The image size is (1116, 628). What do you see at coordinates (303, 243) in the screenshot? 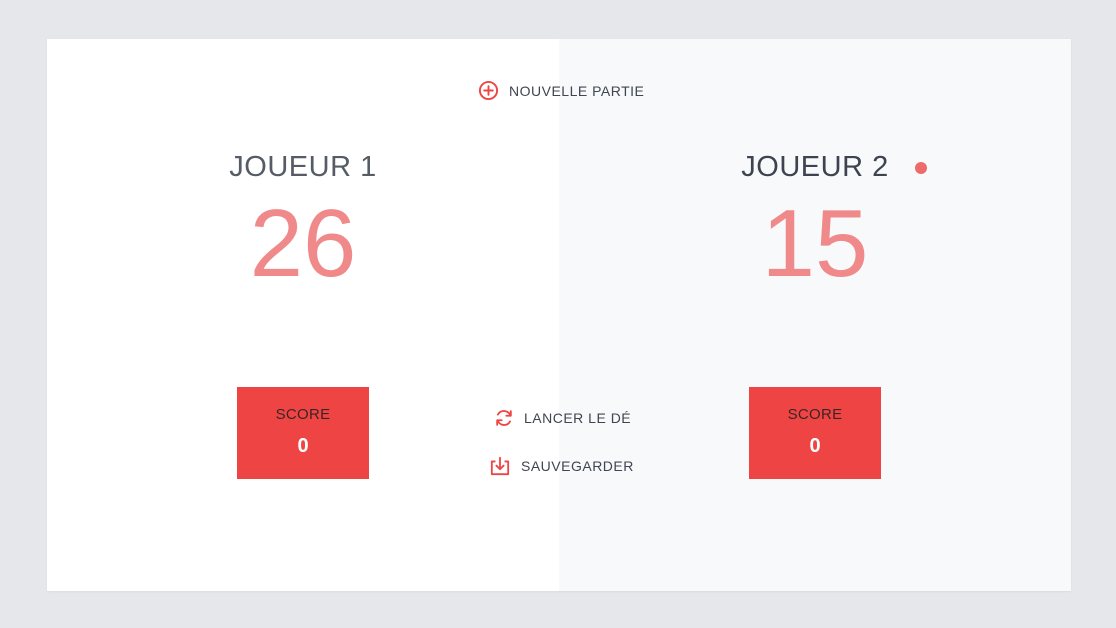
I see `player-1-total: 26` at bounding box center [303, 243].